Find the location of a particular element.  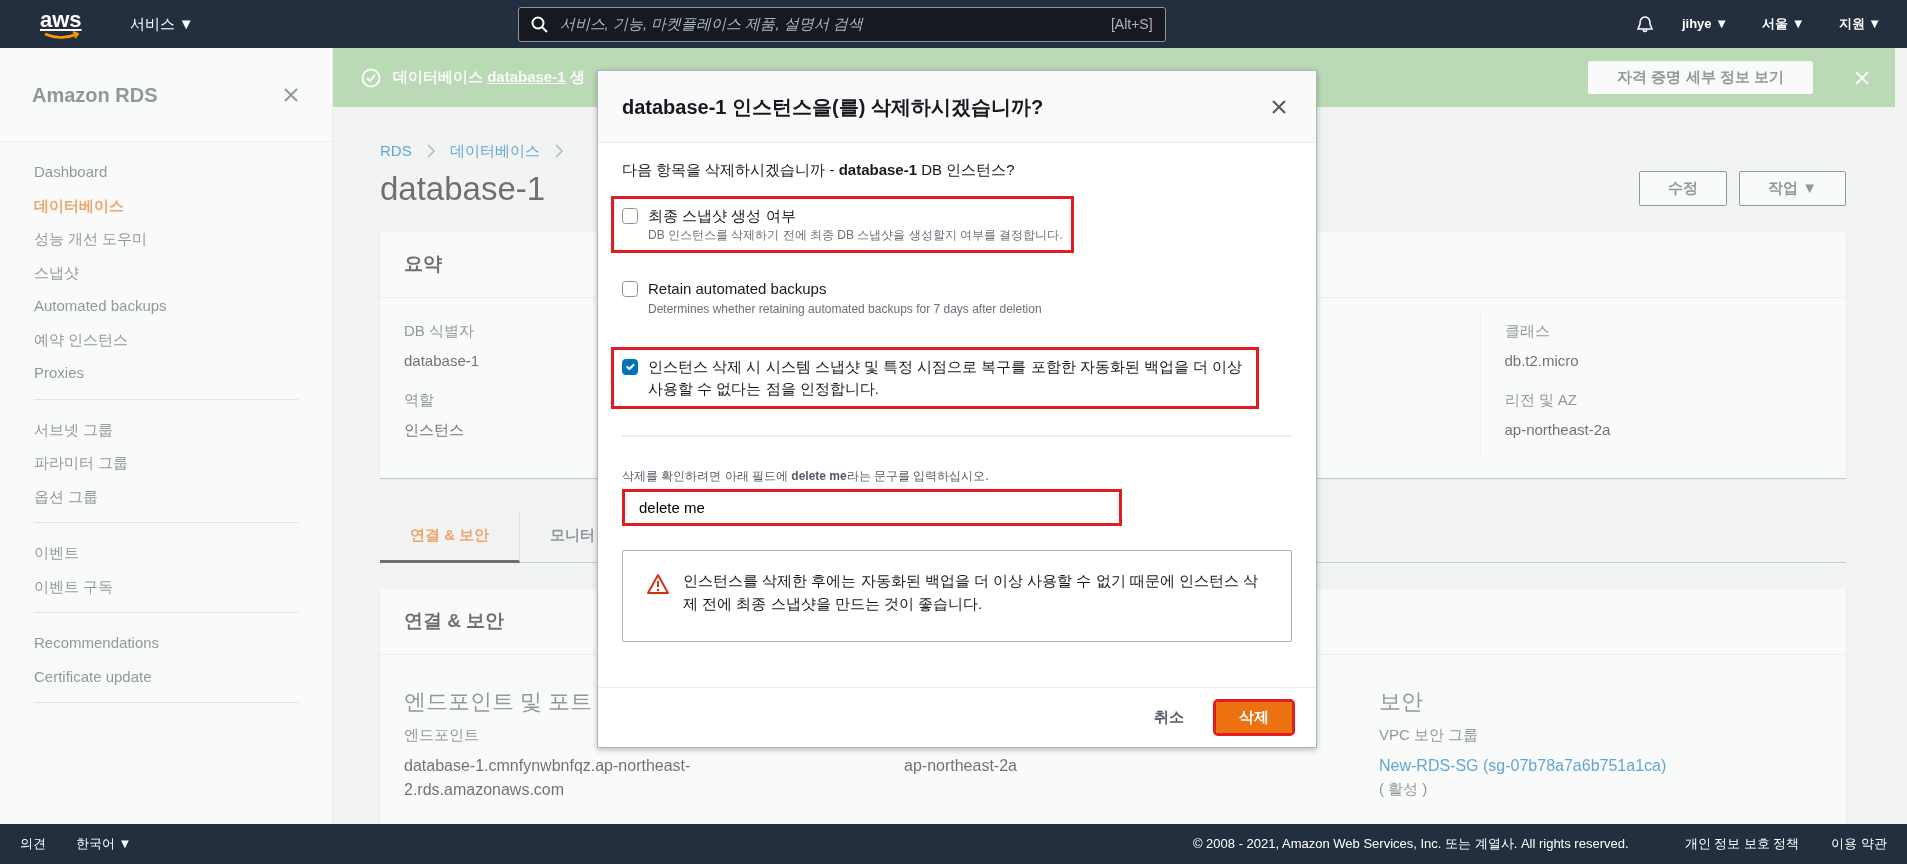

sidebar-item: Recommendations is located at coordinates (166, 644).